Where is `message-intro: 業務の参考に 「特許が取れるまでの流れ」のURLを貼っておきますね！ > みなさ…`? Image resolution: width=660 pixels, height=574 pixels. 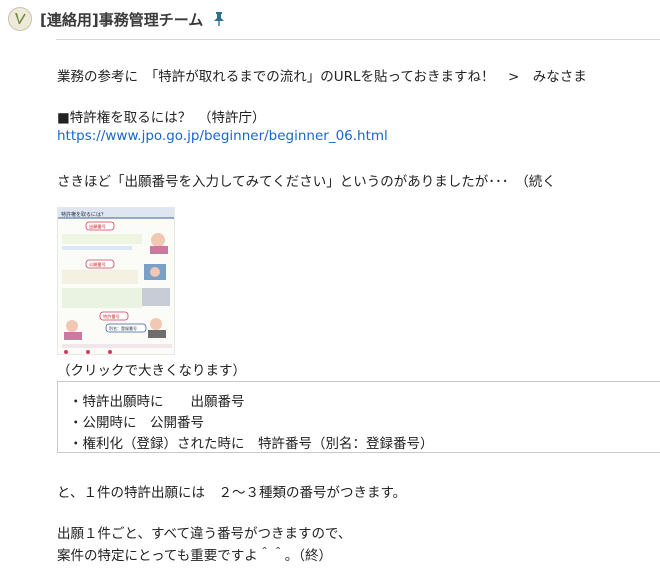
message-intro: 業務の参考に 「特許が取れるまでの流れ」のURLを貼っておきますね！ > みなさ… is located at coordinates (322, 77).